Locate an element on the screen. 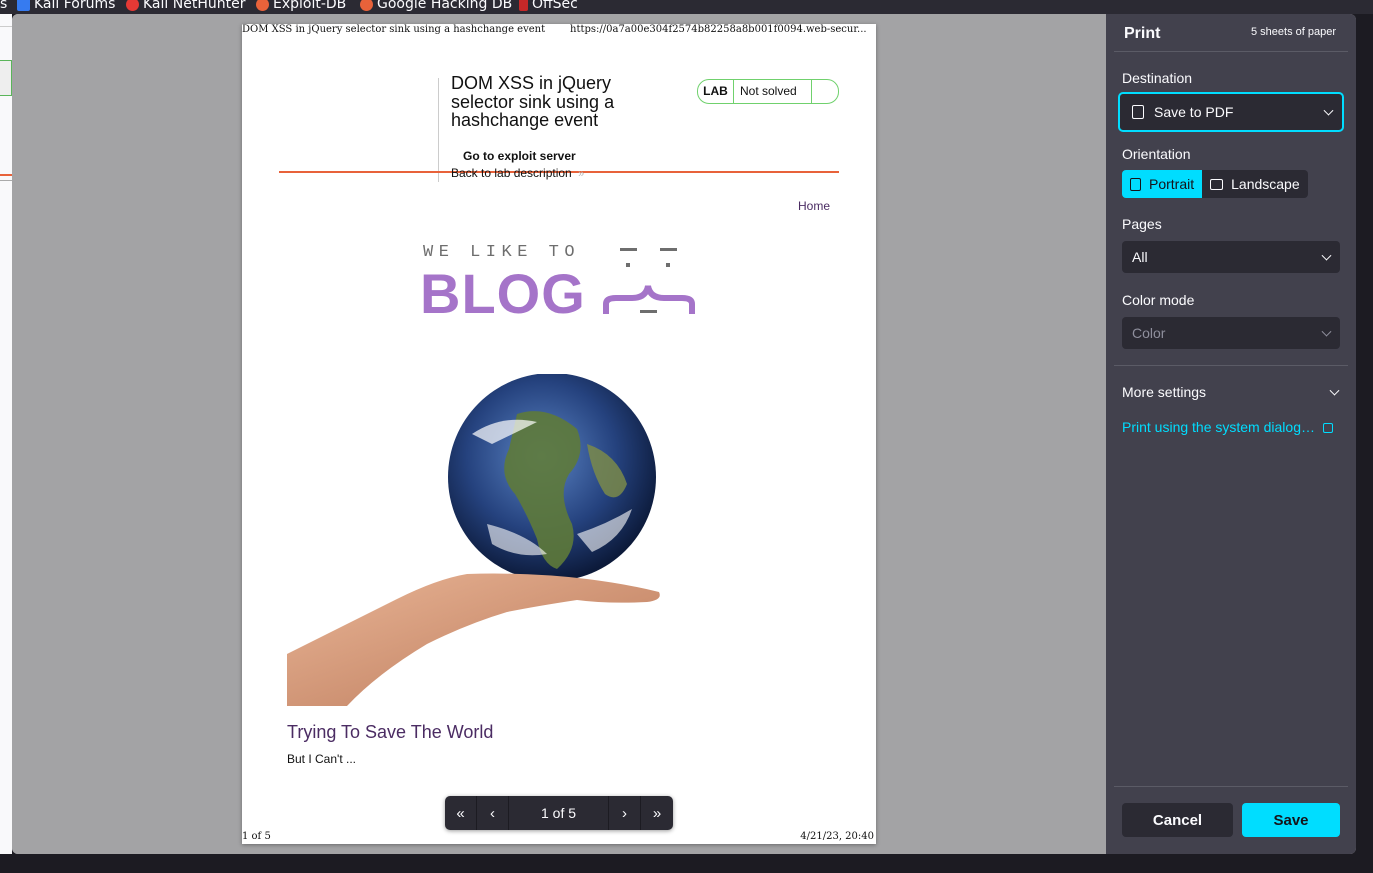  lab-status-text: Not solved is located at coordinates (768, 91).